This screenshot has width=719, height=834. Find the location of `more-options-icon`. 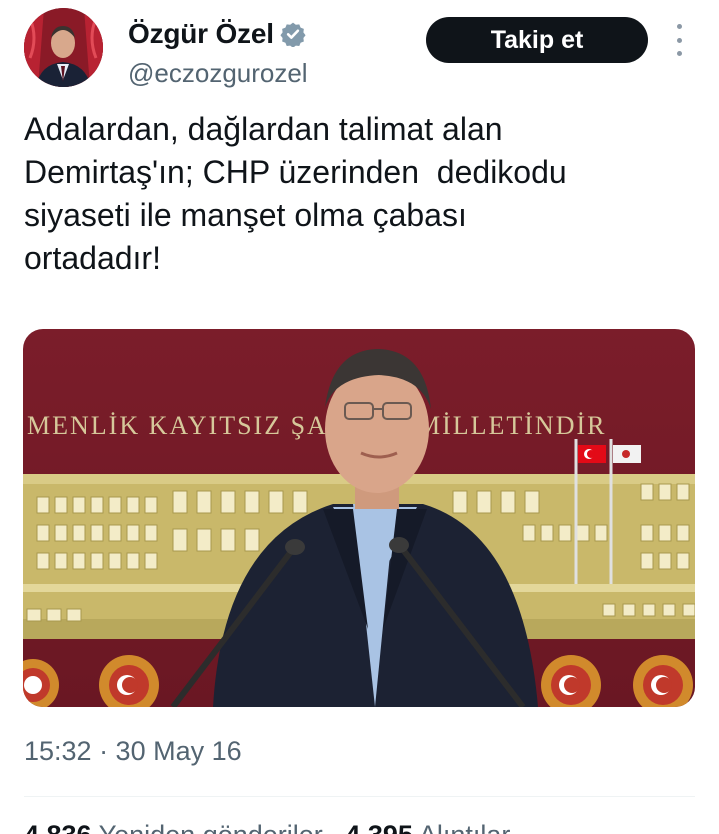

more-options-icon is located at coordinates (679, 40).